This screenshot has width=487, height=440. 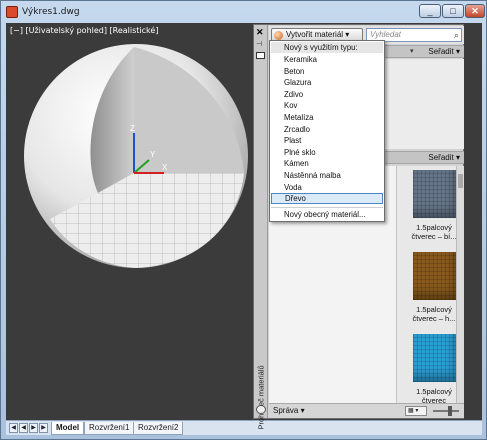 What do you see at coordinates (385, 34) in the screenshot?
I see `search-placeholder: Vyhledat` at bounding box center [385, 34].